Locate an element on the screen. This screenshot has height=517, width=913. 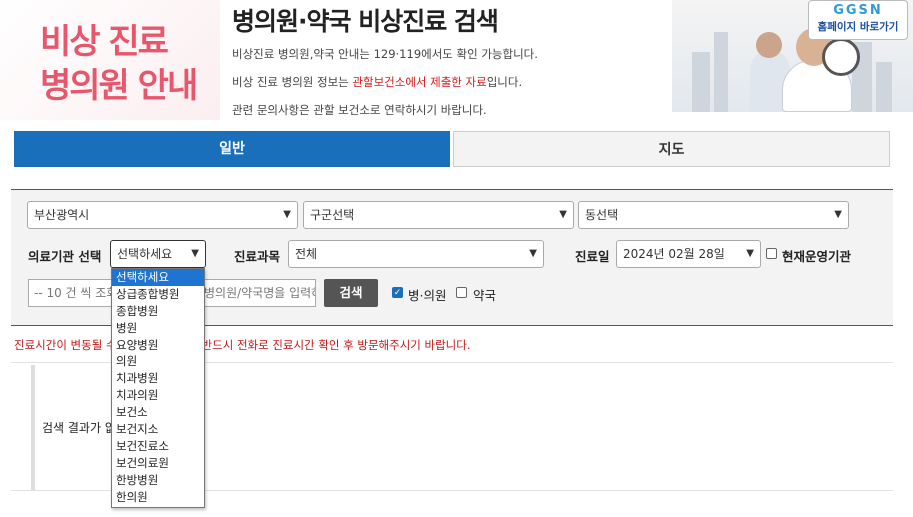
date-select: 2024년 02월 28일 ▼ is located at coordinates (688, 254).